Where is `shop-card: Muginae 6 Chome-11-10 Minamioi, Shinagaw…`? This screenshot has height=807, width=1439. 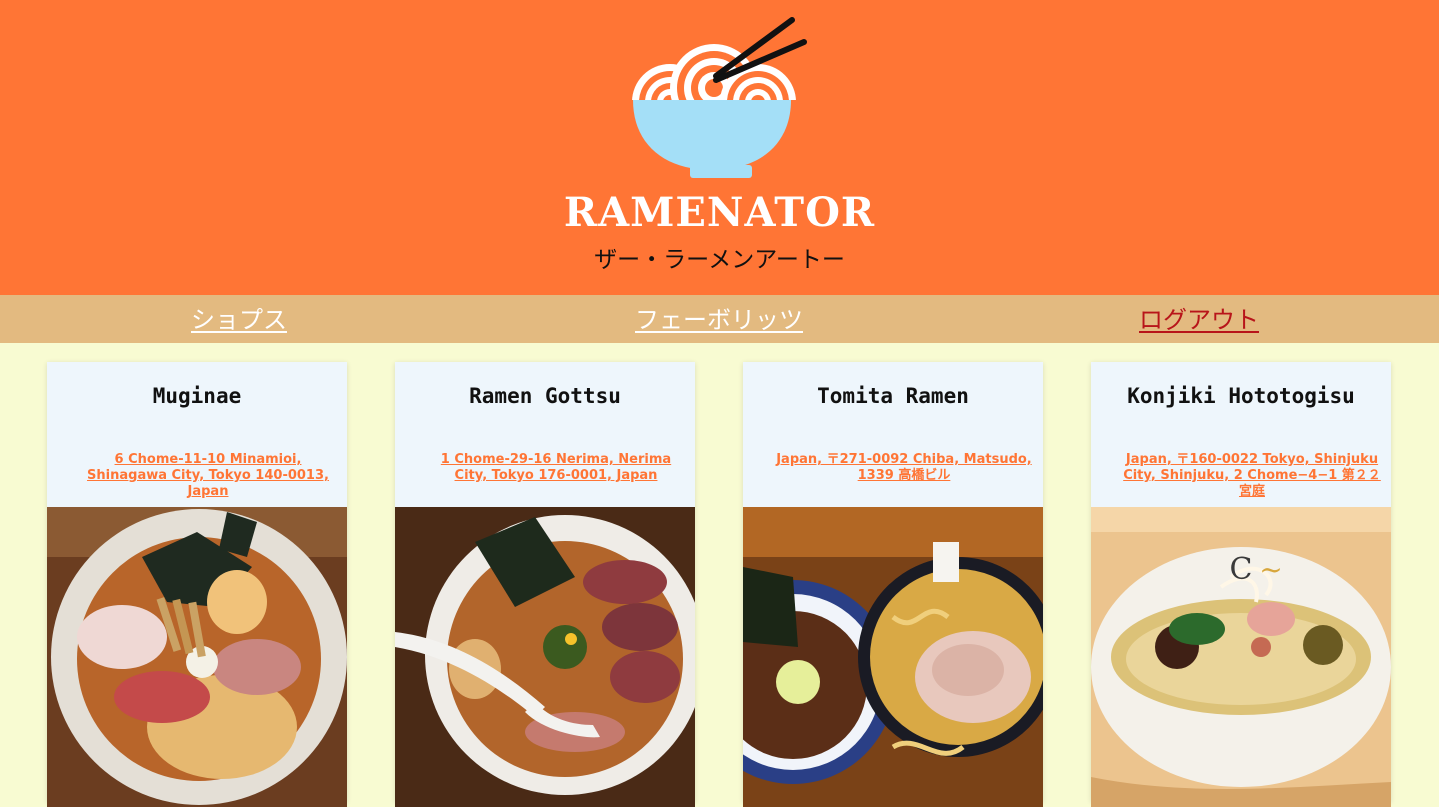
shop-card: Muginae 6 Chome-11-10 Minamioi, Shinagaw… is located at coordinates (197, 584).